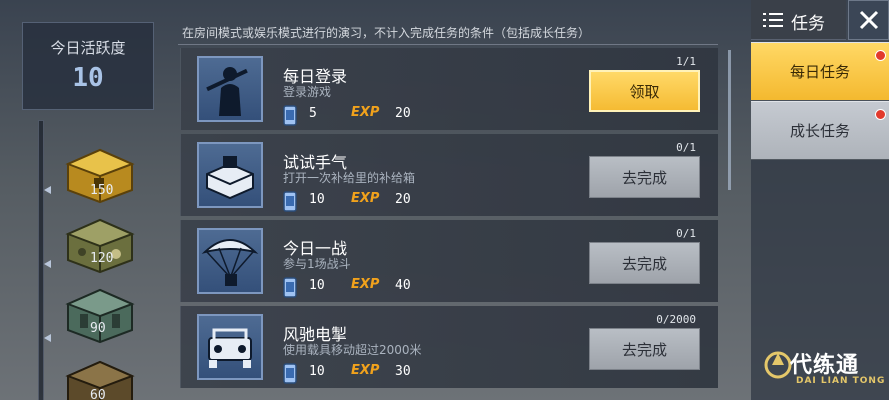  What do you see at coordinates (98, 394) in the screenshot?
I see `chest-value: 60` at bounding box center [98, 394].